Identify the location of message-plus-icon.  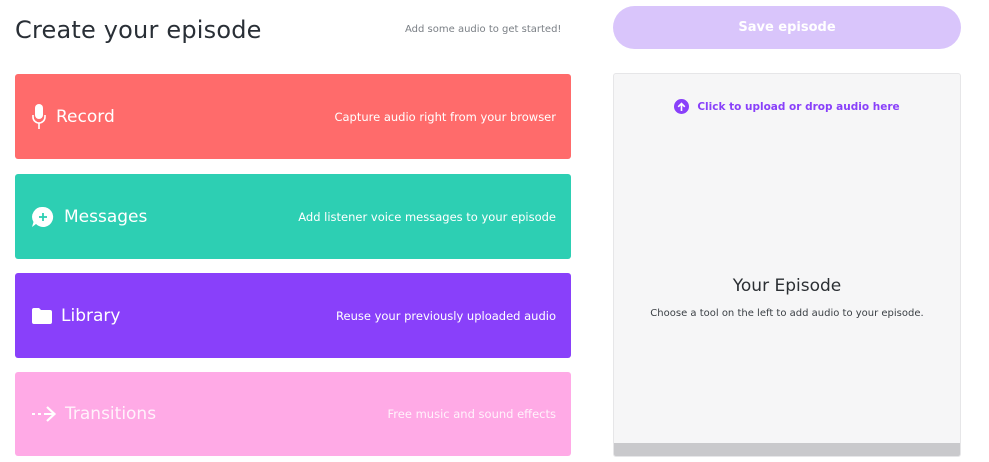
(43, 217).